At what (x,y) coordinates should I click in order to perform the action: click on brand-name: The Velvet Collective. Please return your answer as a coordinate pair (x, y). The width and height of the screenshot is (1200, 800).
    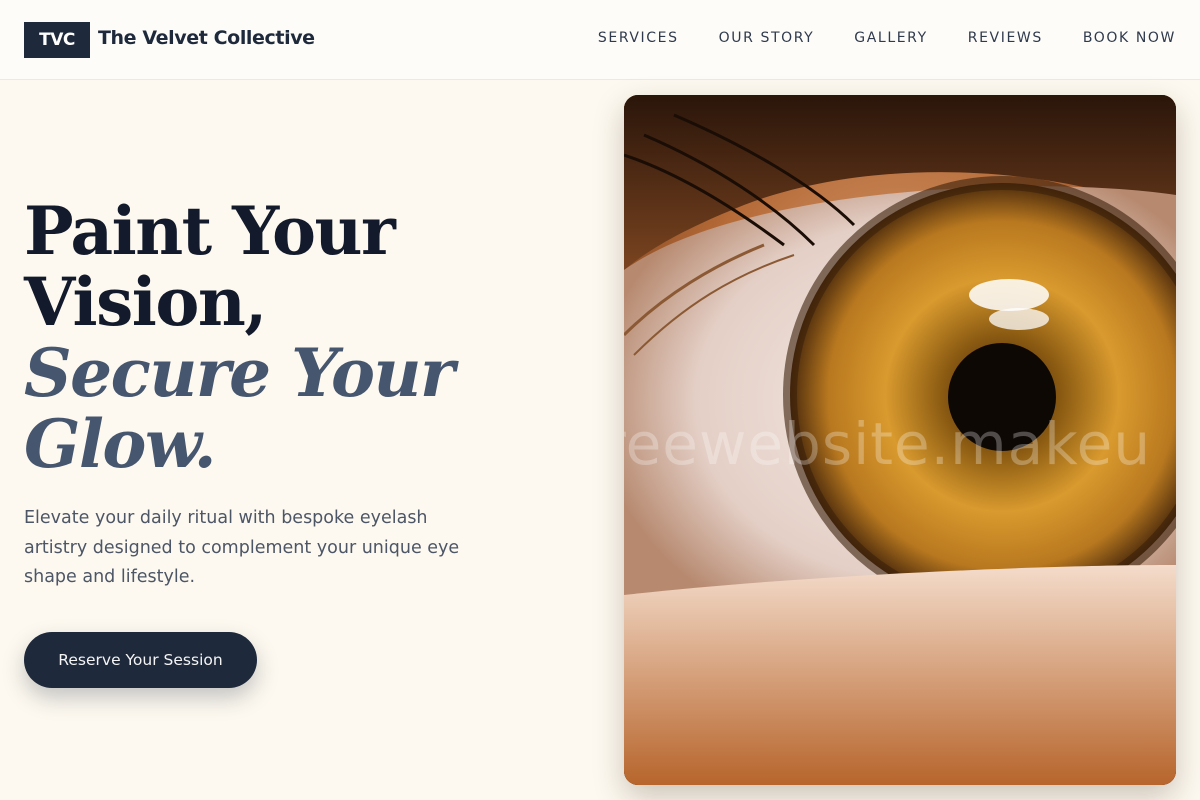
    Looking at the image, I should click on (206, 38).